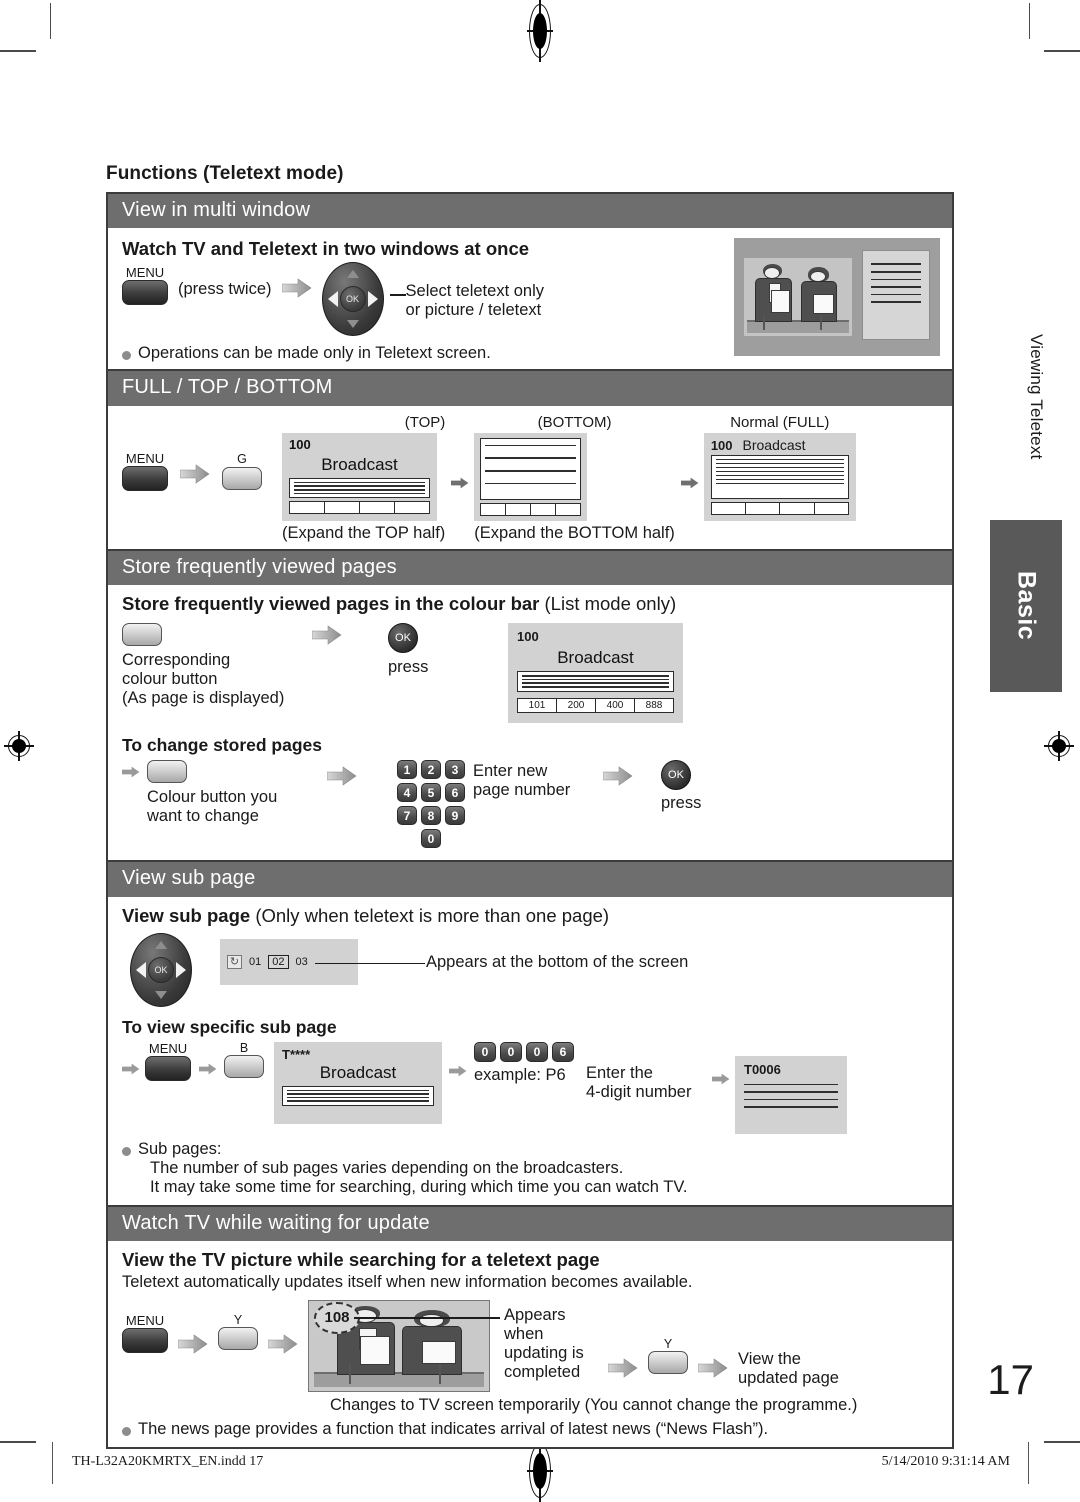 This screenshot has height=1502, width=1080. Describe the element at coordinates (238, 1319) in the screenshot. I see `colour-button-label-y: Y` at that location.